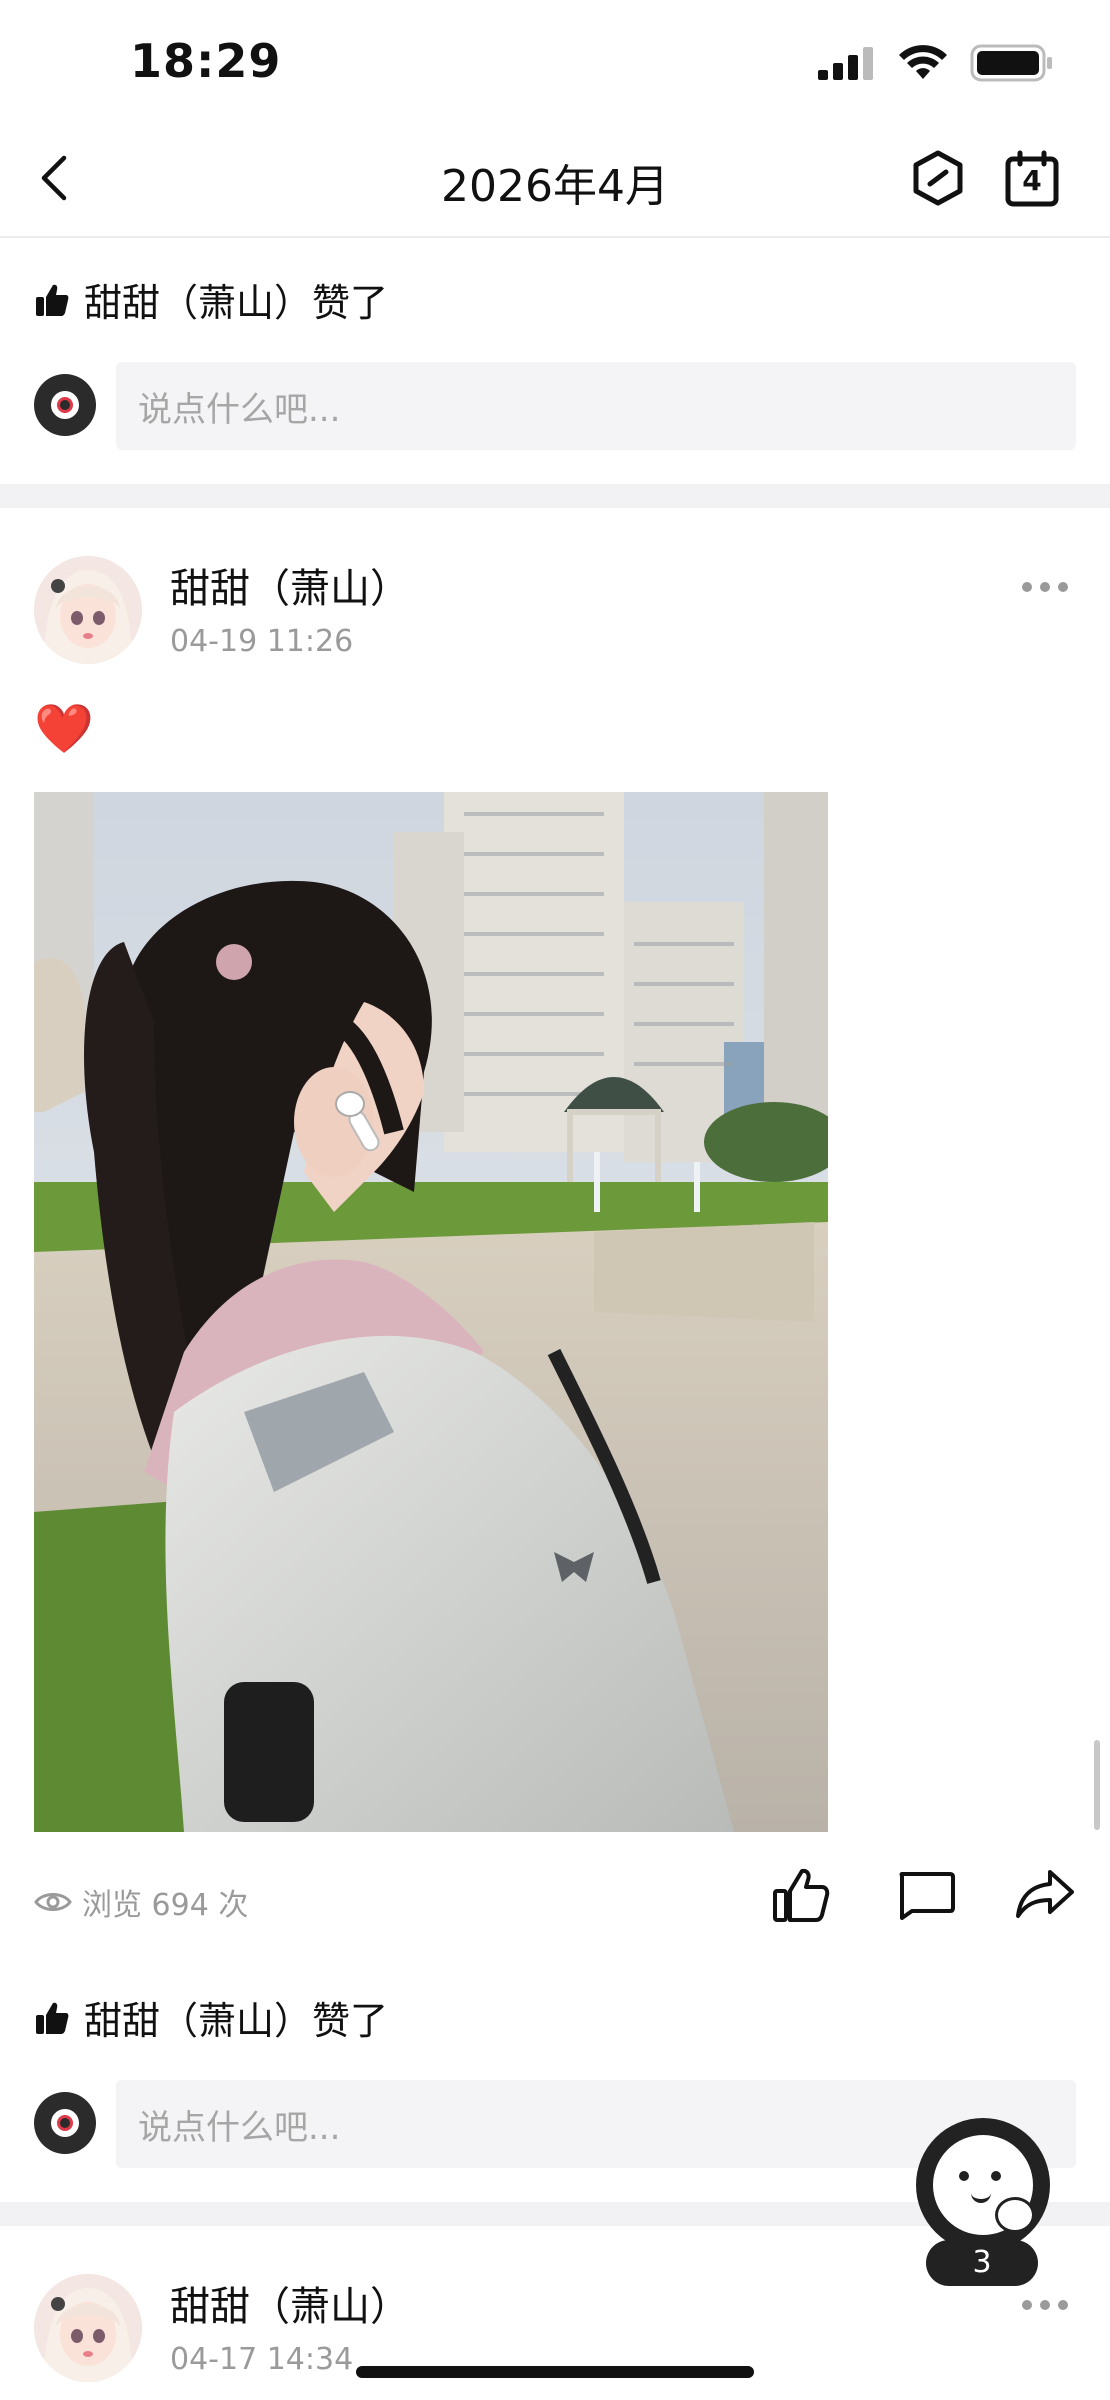 This screenshot has height=2400, width=1110. Describe the element at coordinates (165, 1905) in the screenshot. I see `views-text: 浏览 694 次` at that location.